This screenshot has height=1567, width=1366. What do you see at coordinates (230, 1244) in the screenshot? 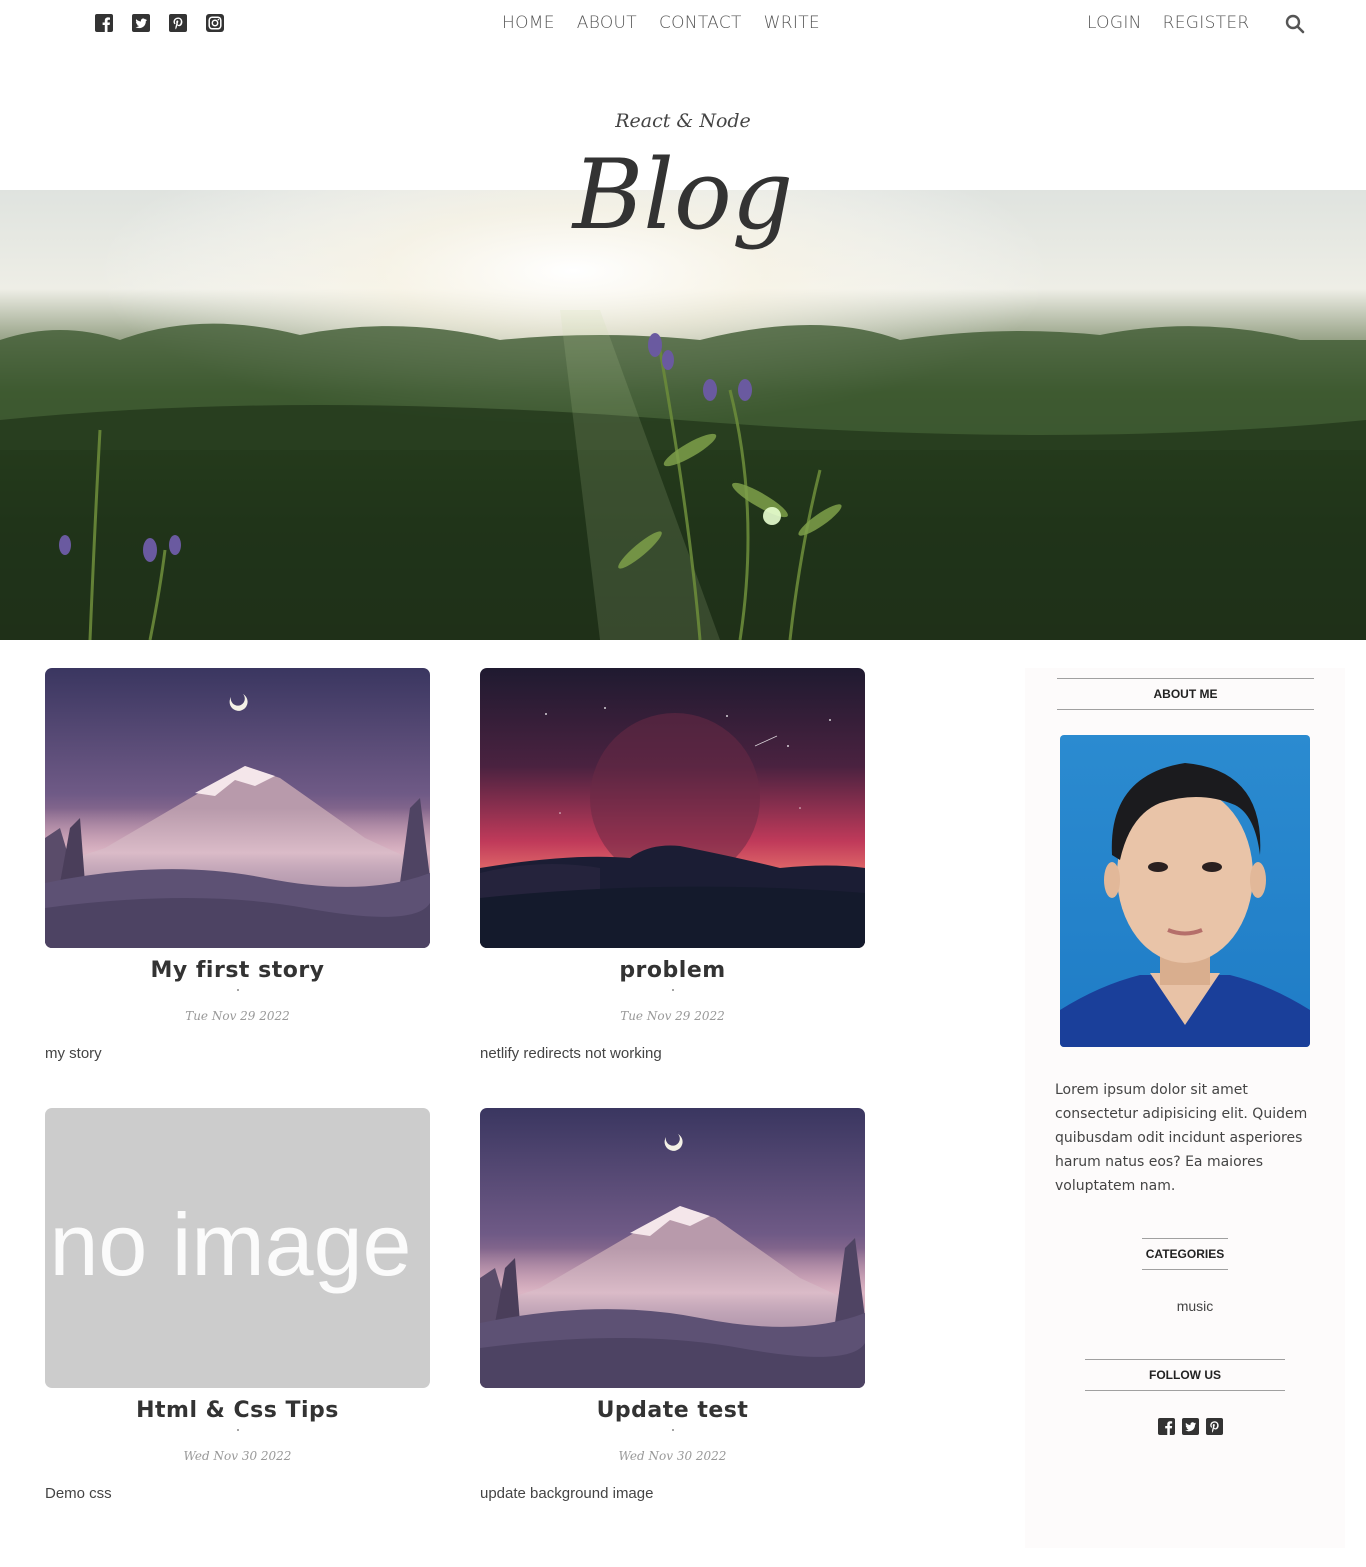
I see `no-image-placeholder: no image` at bounding box center [230, 1244].